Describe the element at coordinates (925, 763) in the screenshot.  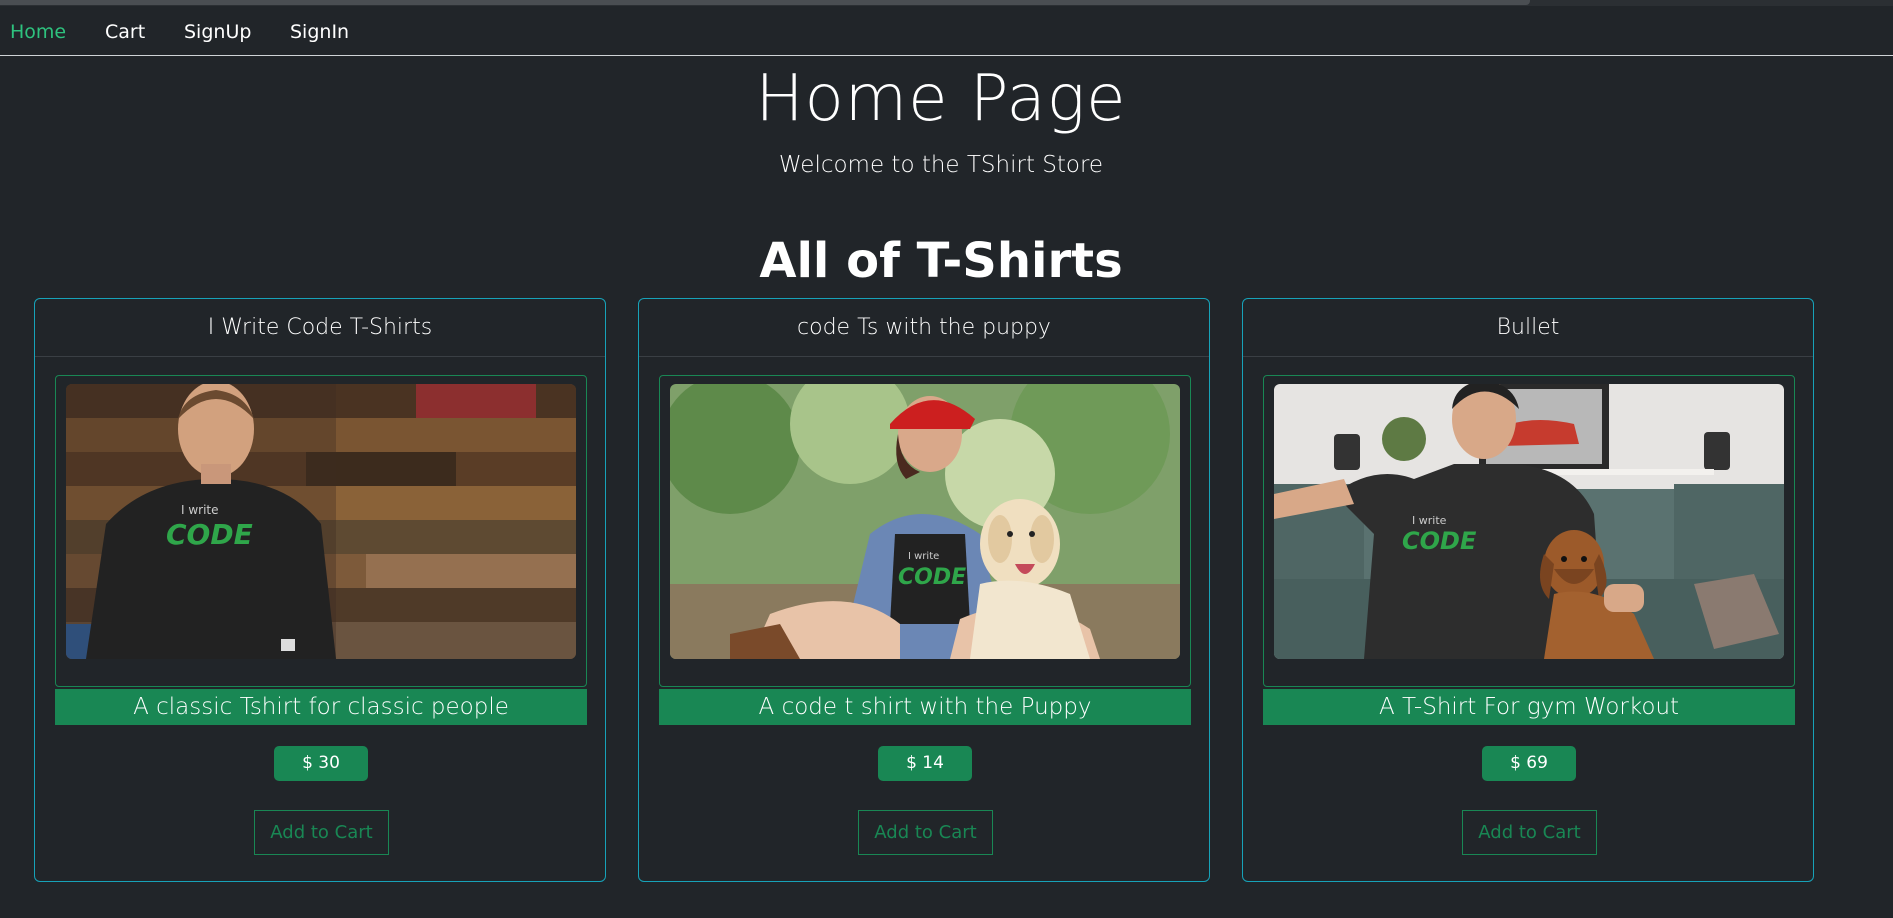
I see `price-badge: $ 14` at that location.